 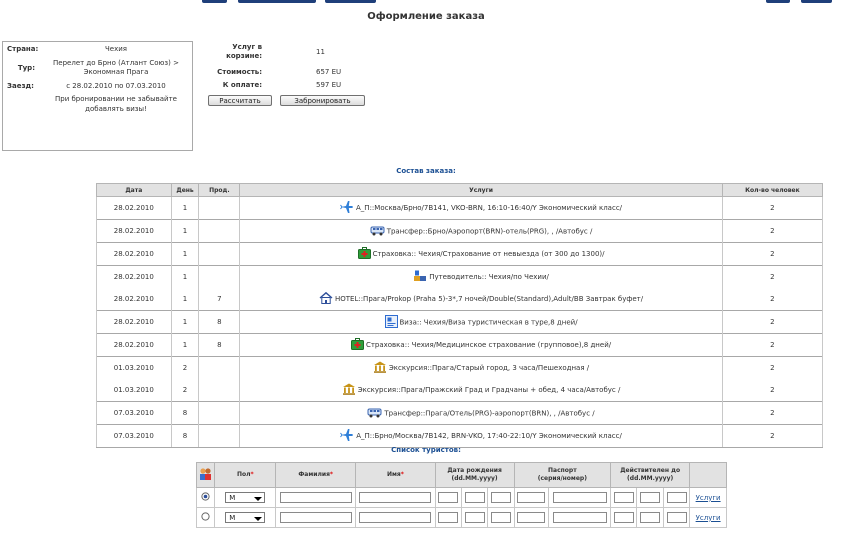 I want to click on order-service-cell: Путеводитель:: Чехия/по Чехии/, so click(x=481, y=276).